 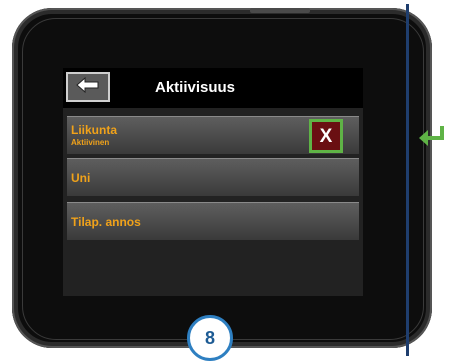 What do you see at coordinates (213, 221) in the screenshot?
I see `menu-item-tilap-annos: Tilap. annos` at bounding box center [213, 221].